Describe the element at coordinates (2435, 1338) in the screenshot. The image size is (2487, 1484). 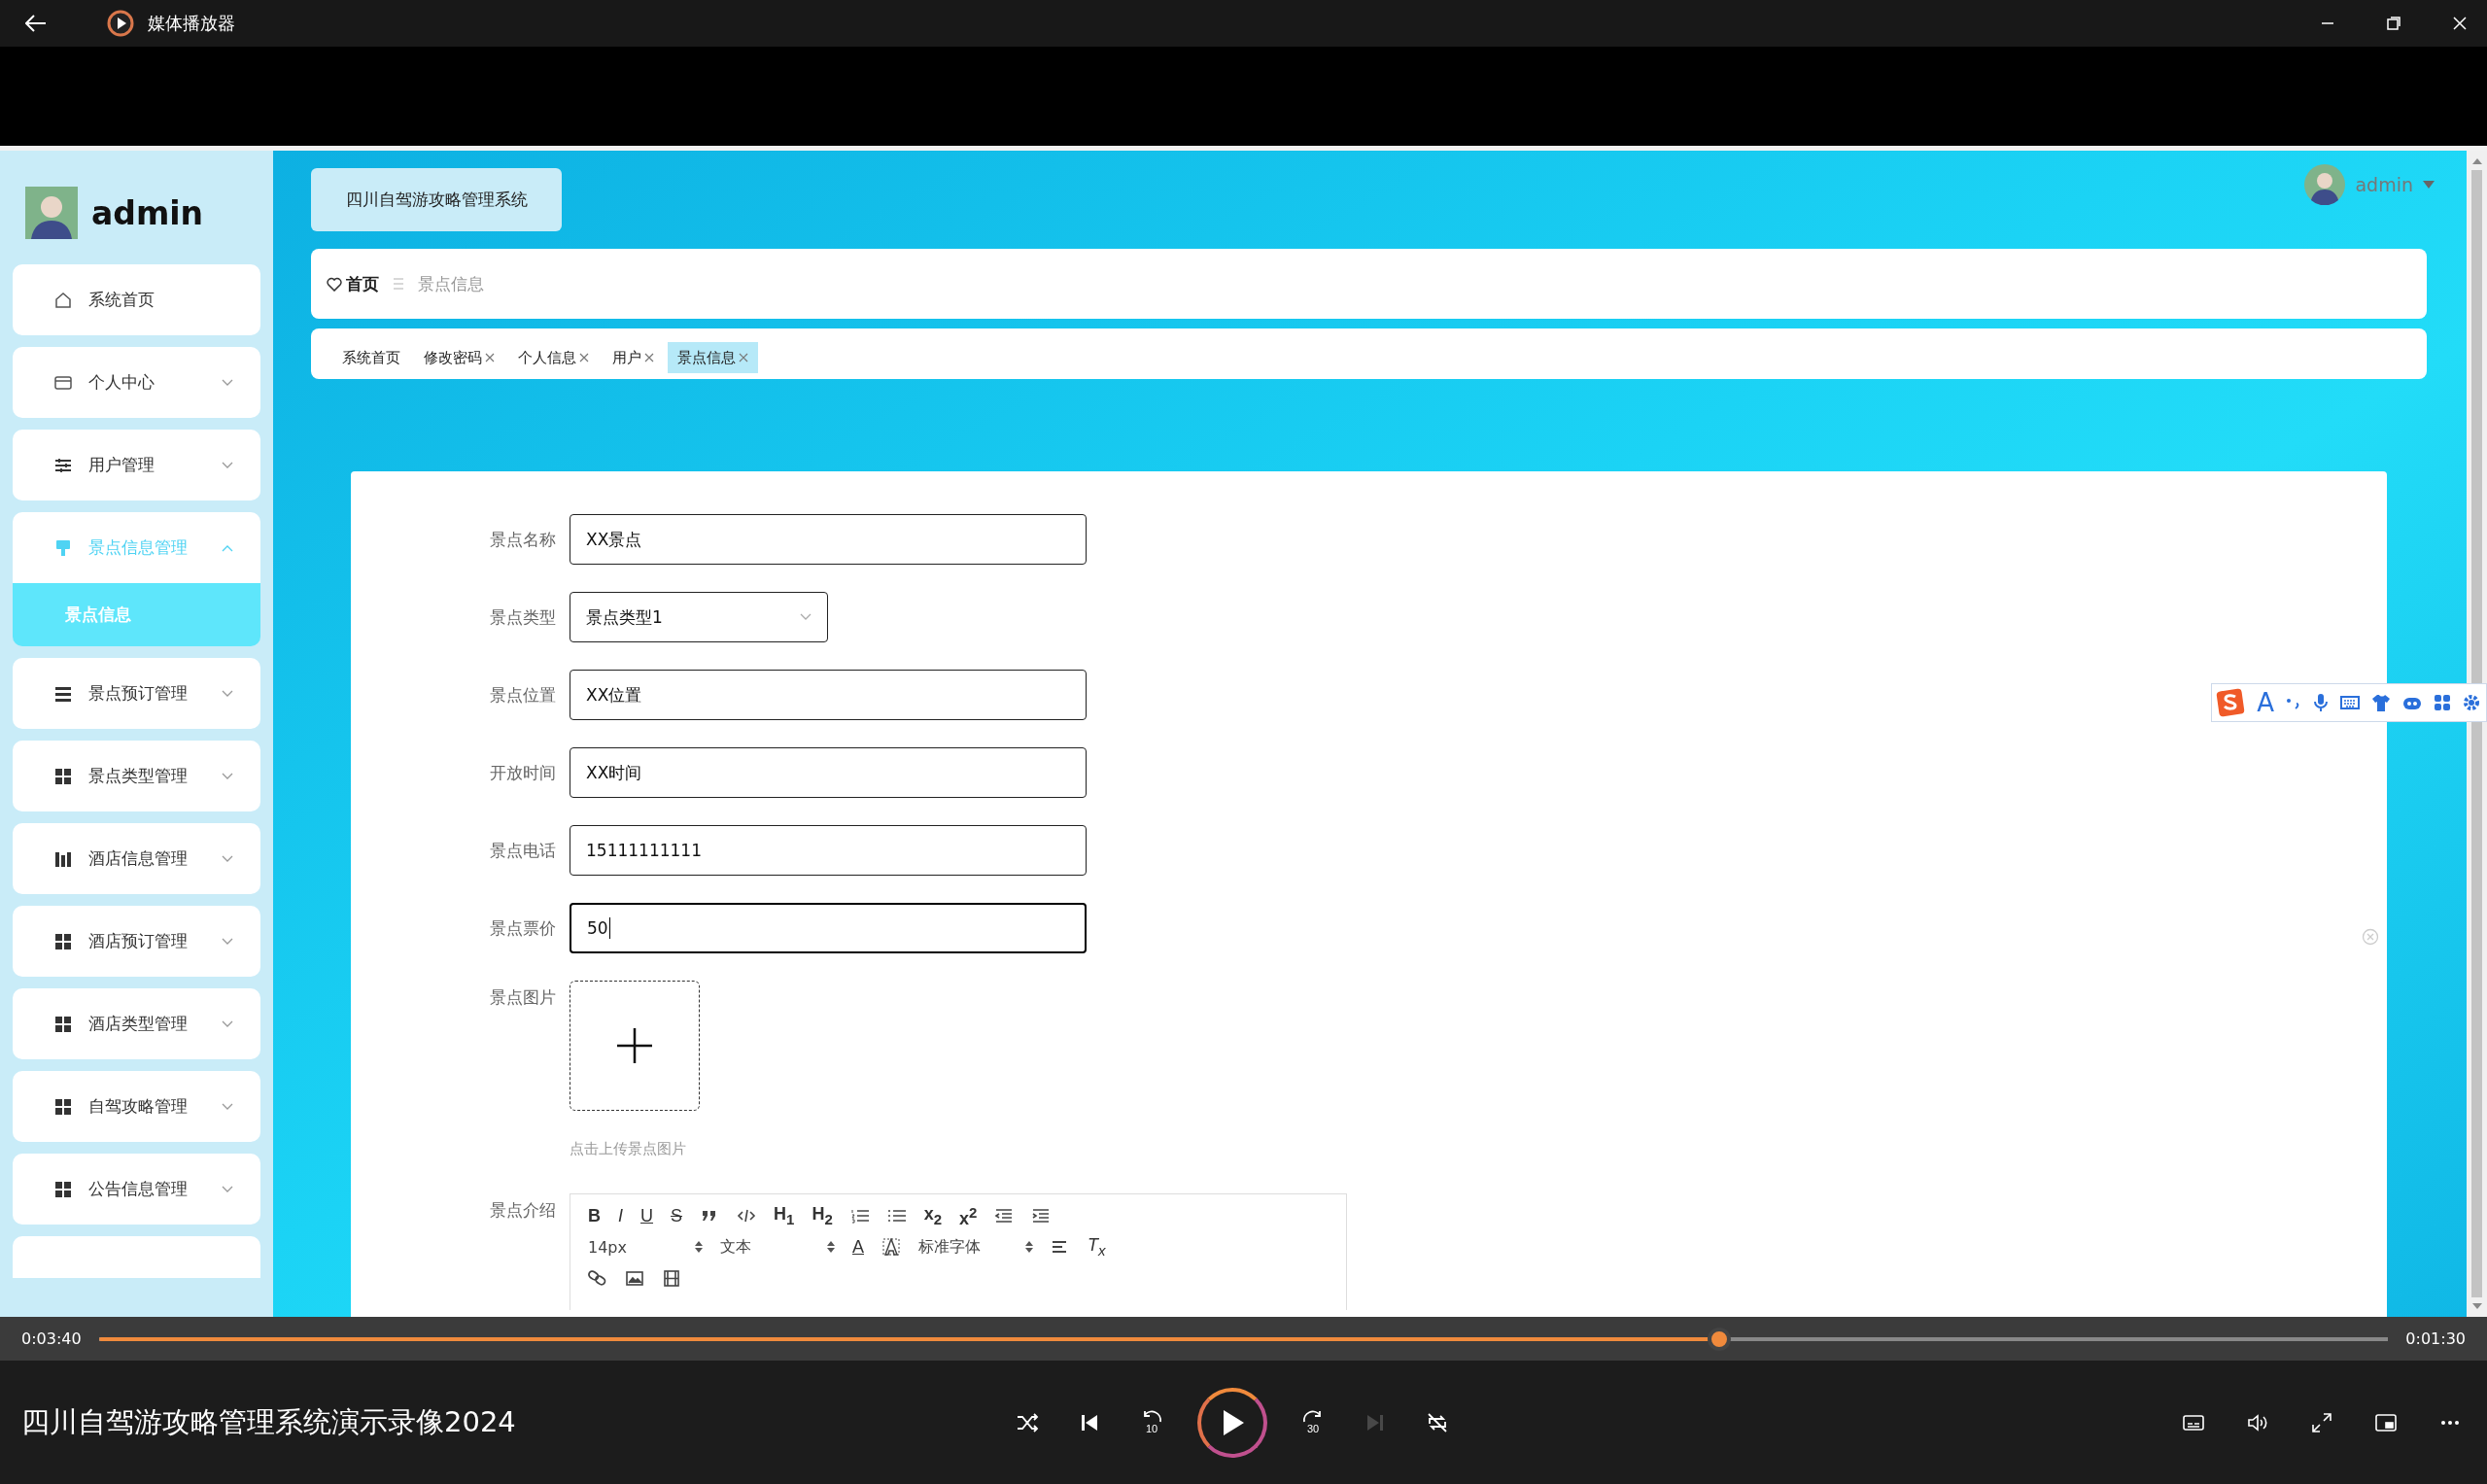
I see `remaining-time: 0:01:30` at that location.